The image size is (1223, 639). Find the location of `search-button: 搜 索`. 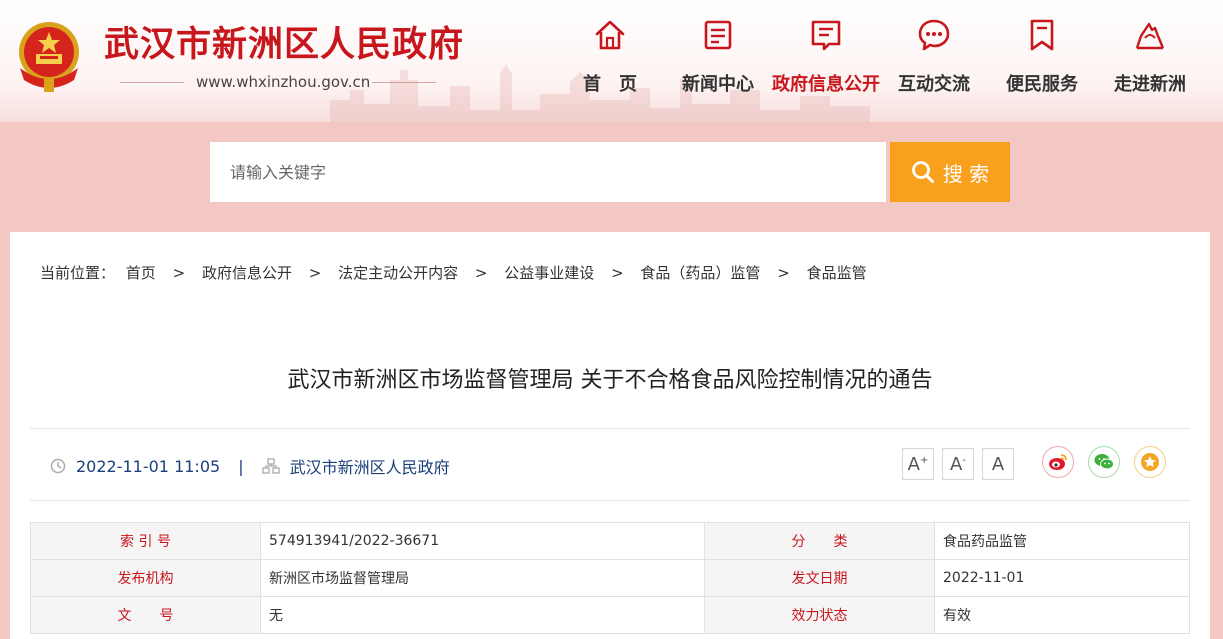

search-button: 搜 索 is located at coordinates (950, 172).